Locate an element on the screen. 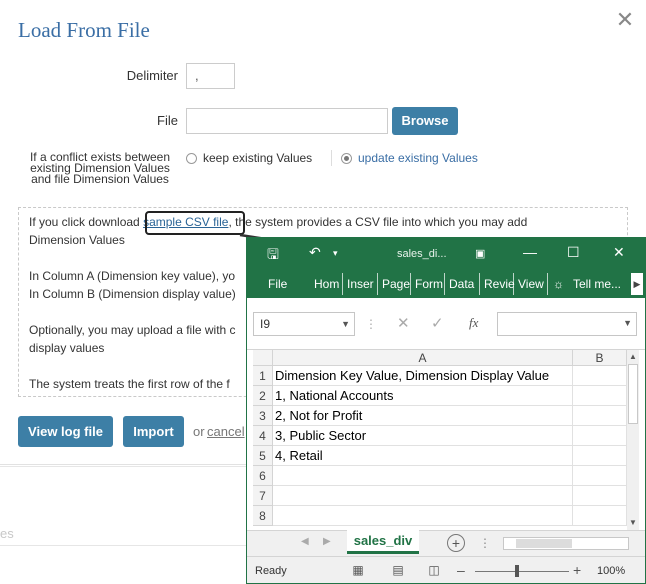 Image resolution: width=646 pixels, height=584 pixels. delimiter-input: , is located at coordinates (210, 76).